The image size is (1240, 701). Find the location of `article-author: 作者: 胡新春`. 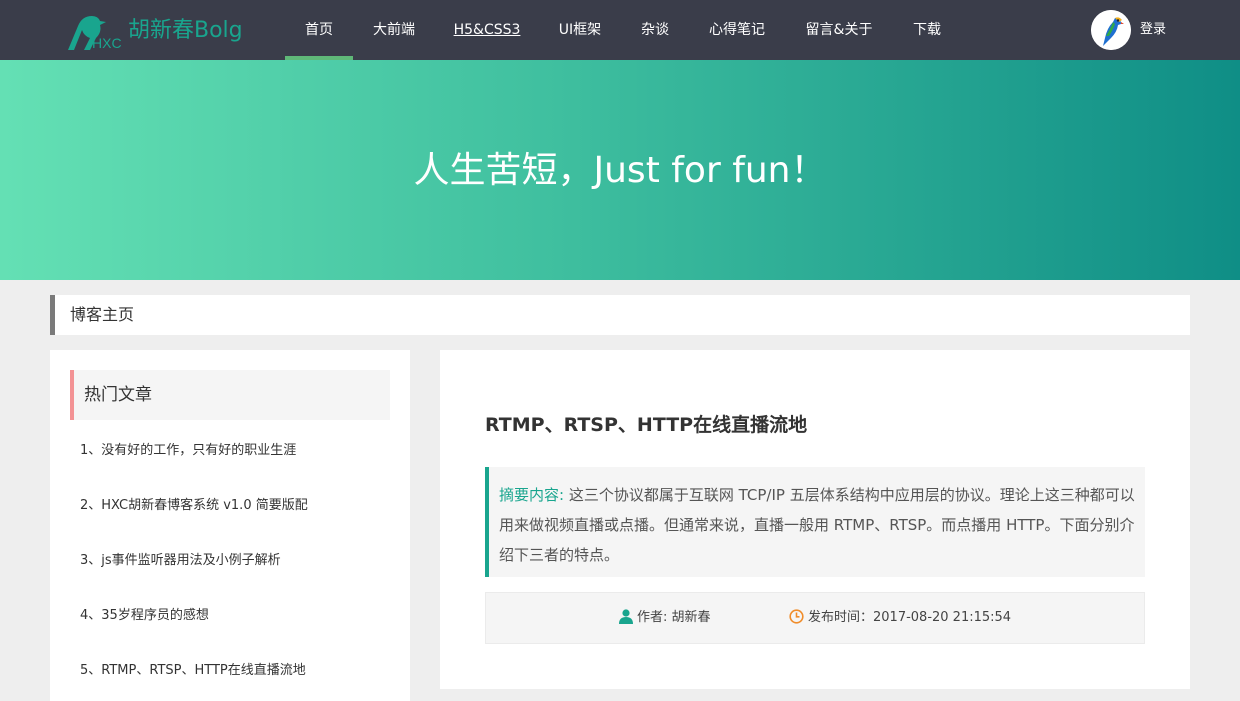

article-author: 作者: 胡新春 is located at coordinates (665, 618).